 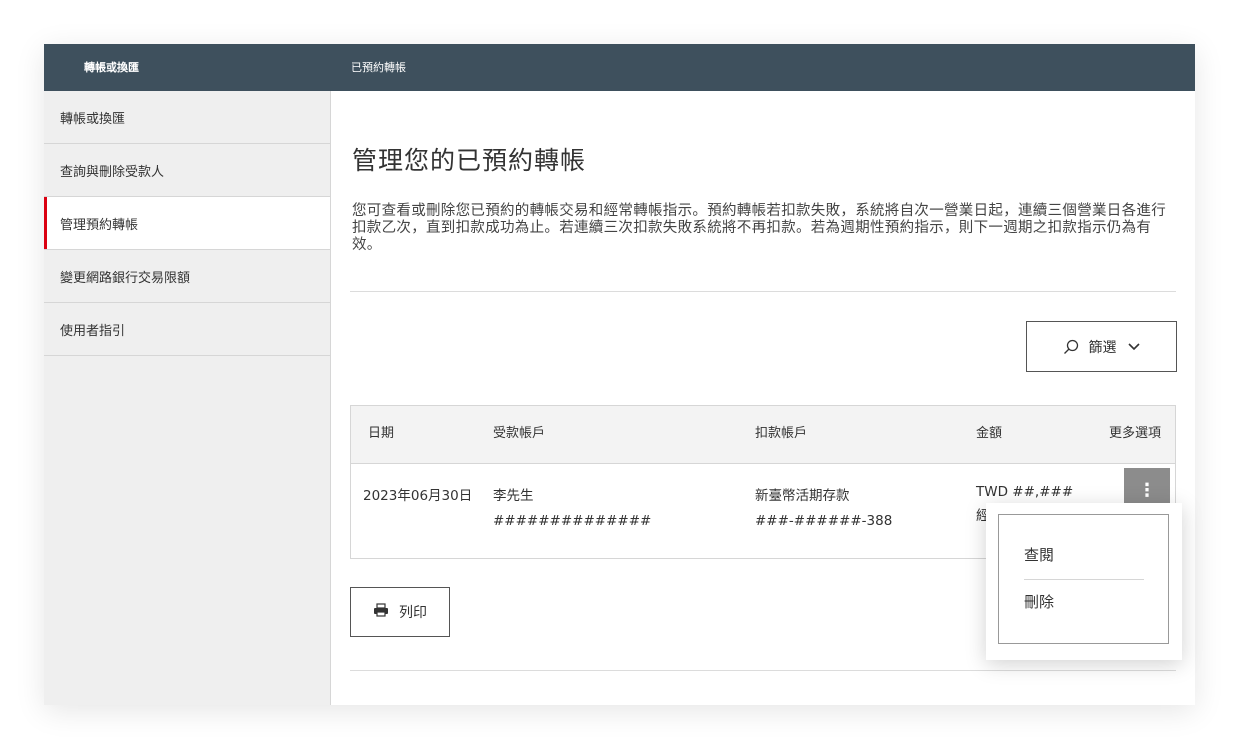 I want to click on menu-item-view: 查閱, so click(x=1039, y=554).